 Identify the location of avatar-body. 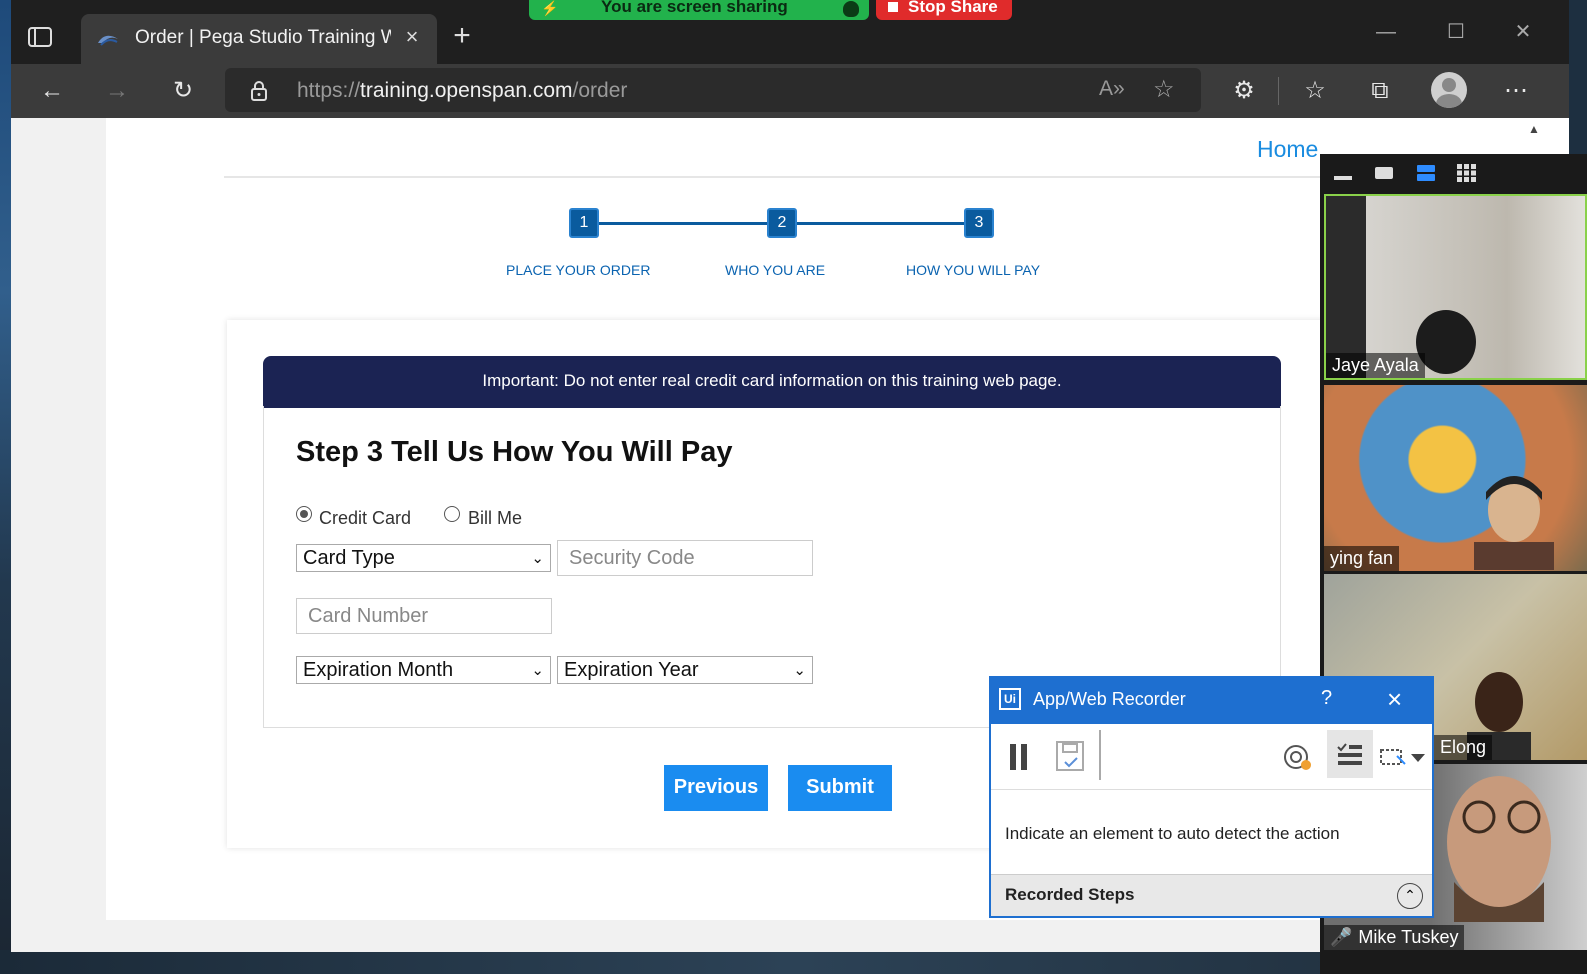
(1449, 101).